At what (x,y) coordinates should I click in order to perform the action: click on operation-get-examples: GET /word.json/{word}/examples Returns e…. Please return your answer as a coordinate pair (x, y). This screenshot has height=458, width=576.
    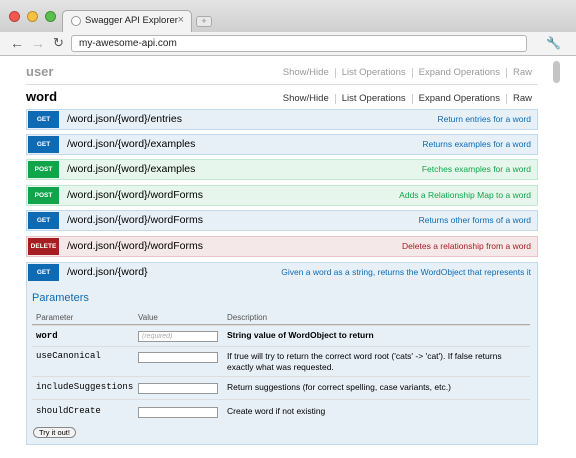
    Looking at the image, I should click on (282, 144).